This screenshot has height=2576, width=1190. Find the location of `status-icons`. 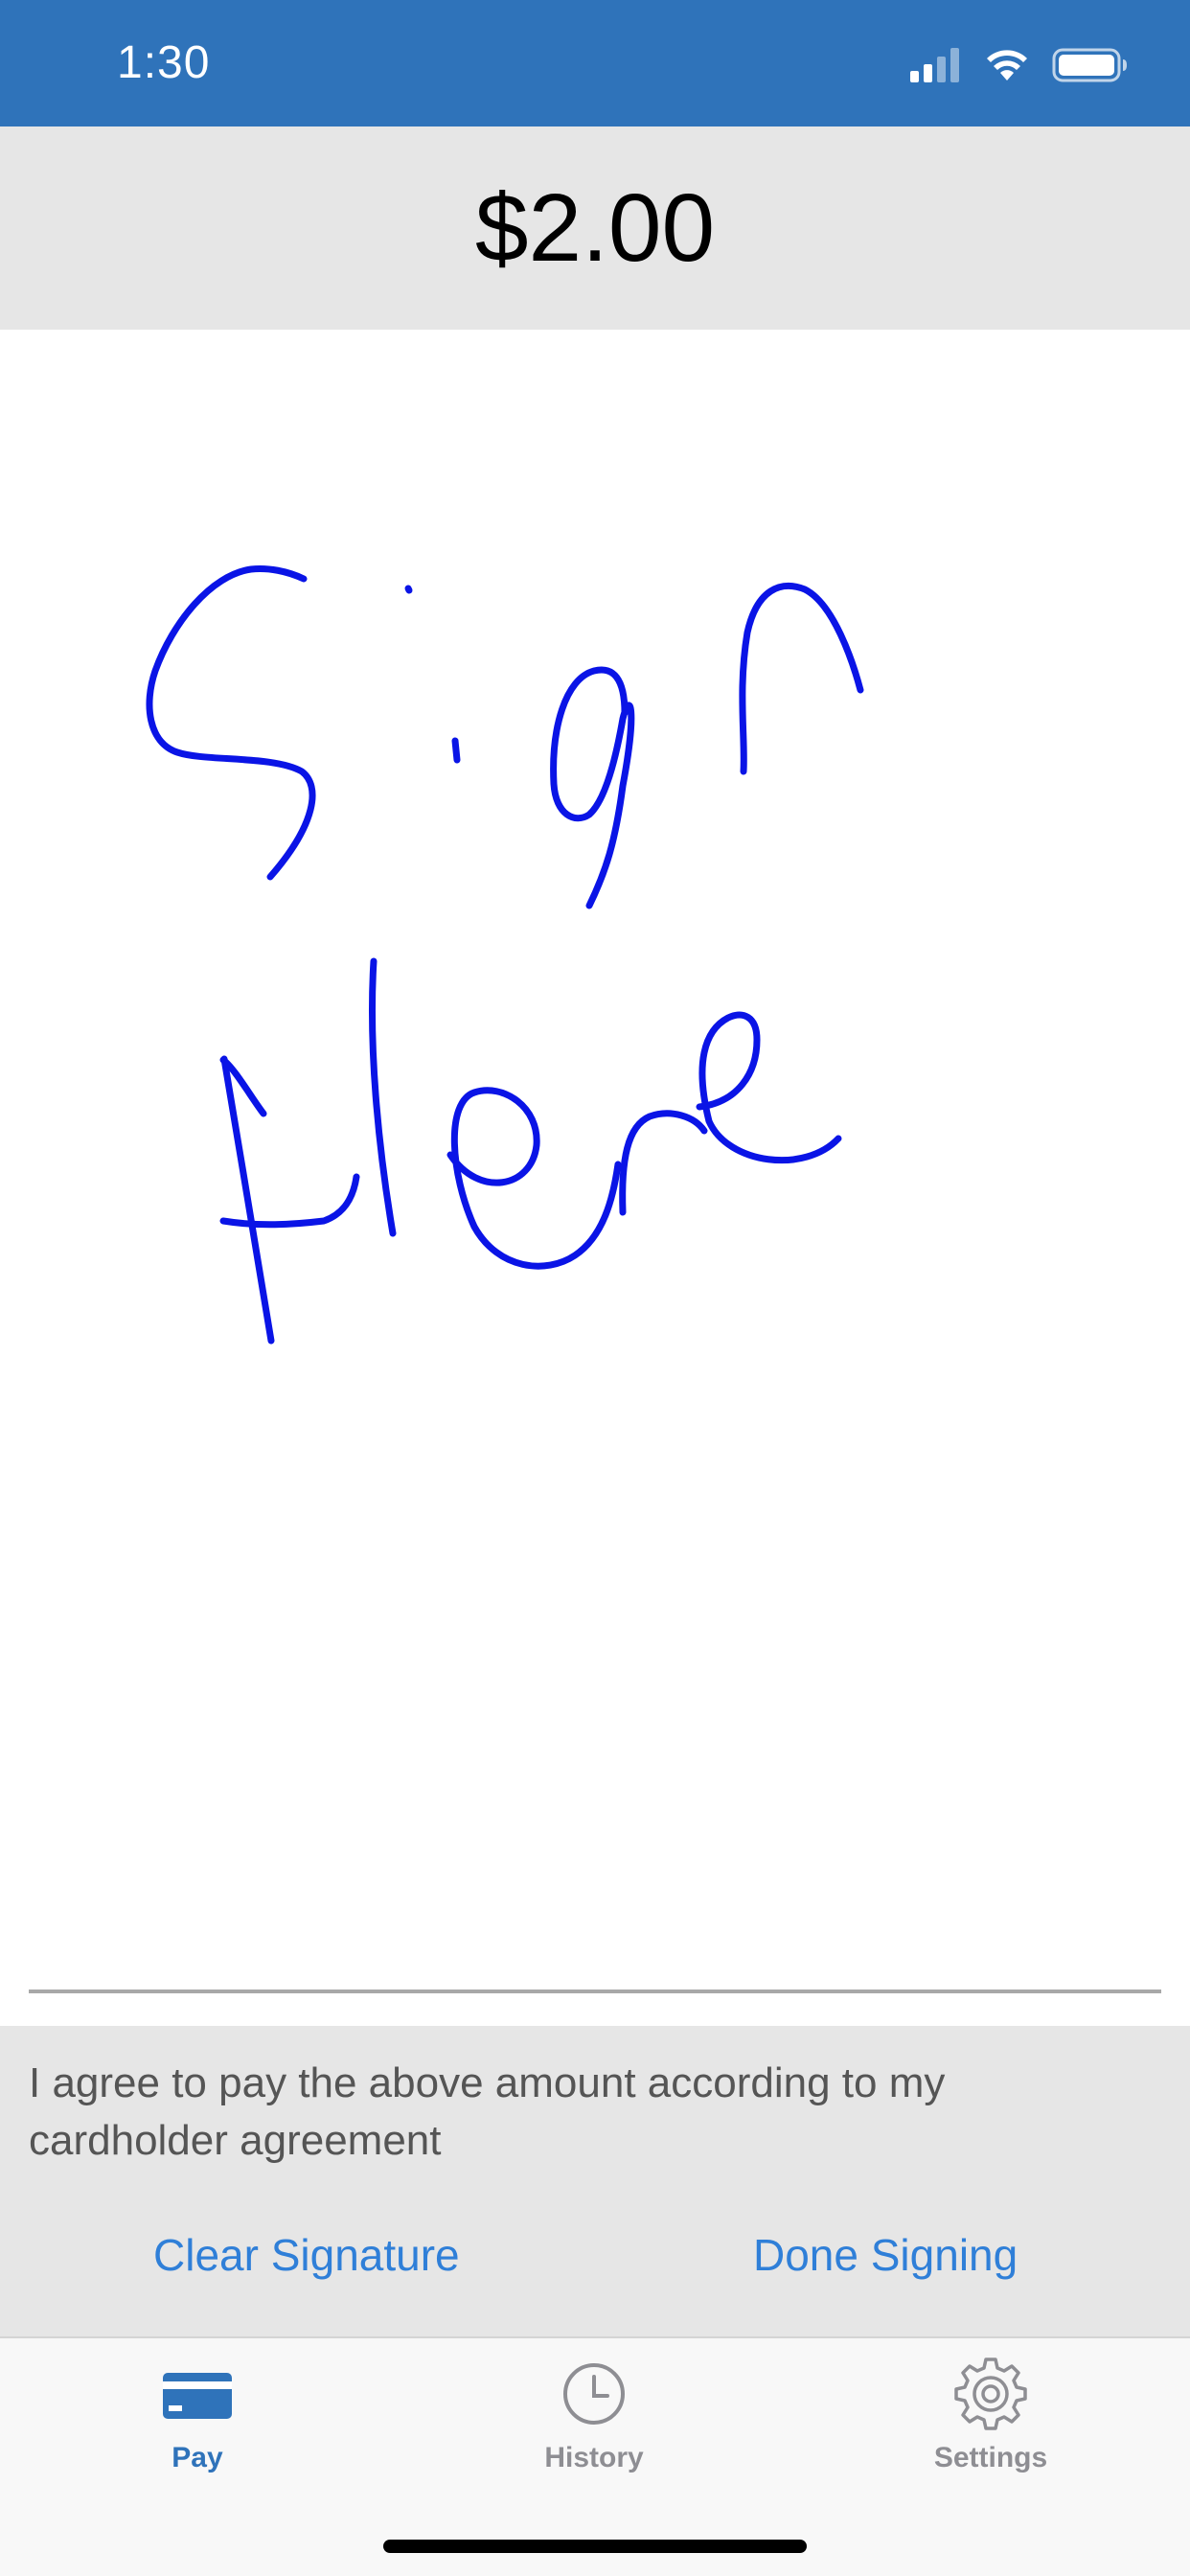

status-icons is located at coordinates (1019, 65).